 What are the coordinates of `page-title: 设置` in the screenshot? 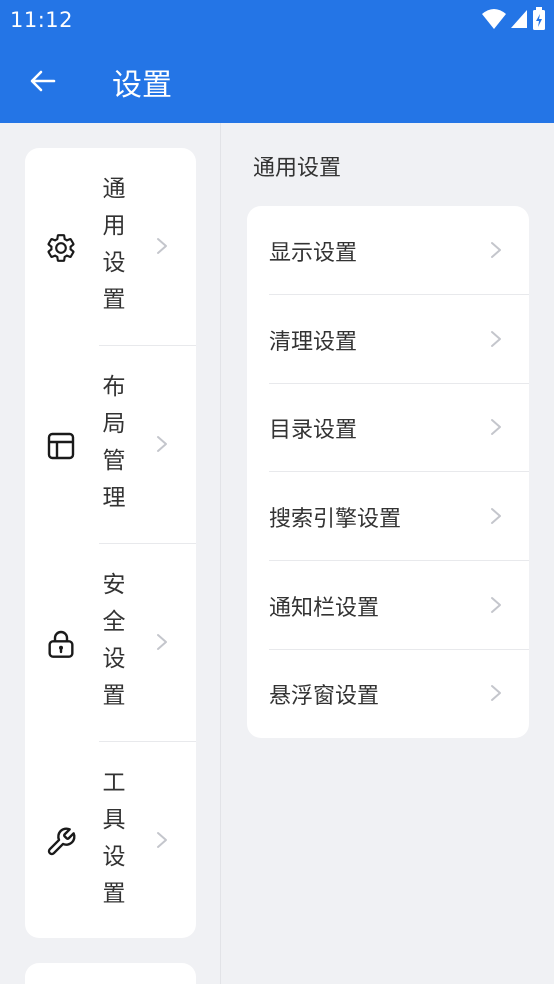 It's located at (142, 85).